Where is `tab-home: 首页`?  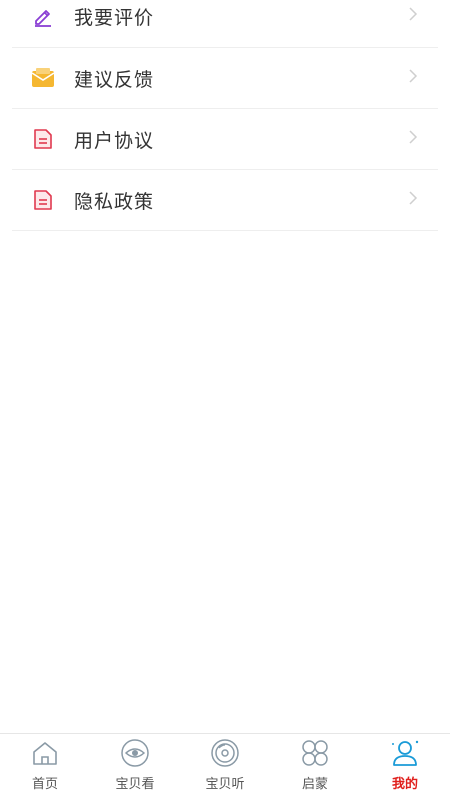 tab-home: 首页 is located at coordinates (45, 767).